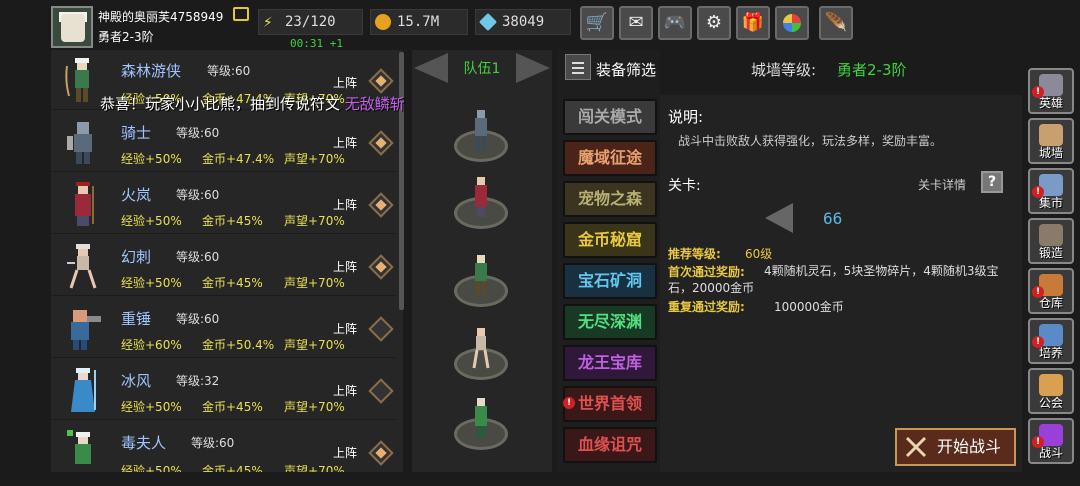  I want to click on nav-hero-helmet-button: 英雄!, so click(1051, 91).